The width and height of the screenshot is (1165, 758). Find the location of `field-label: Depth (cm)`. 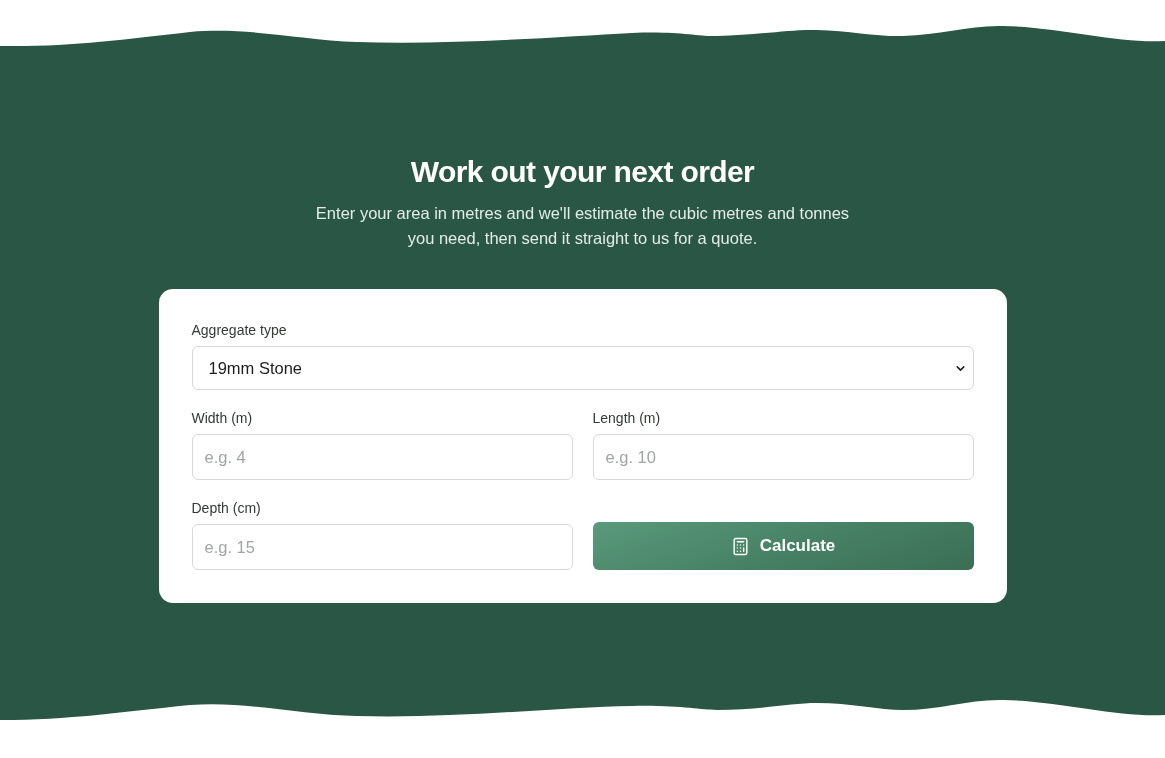

field-label: Depth (cm) is located at coordinates (226, 508).